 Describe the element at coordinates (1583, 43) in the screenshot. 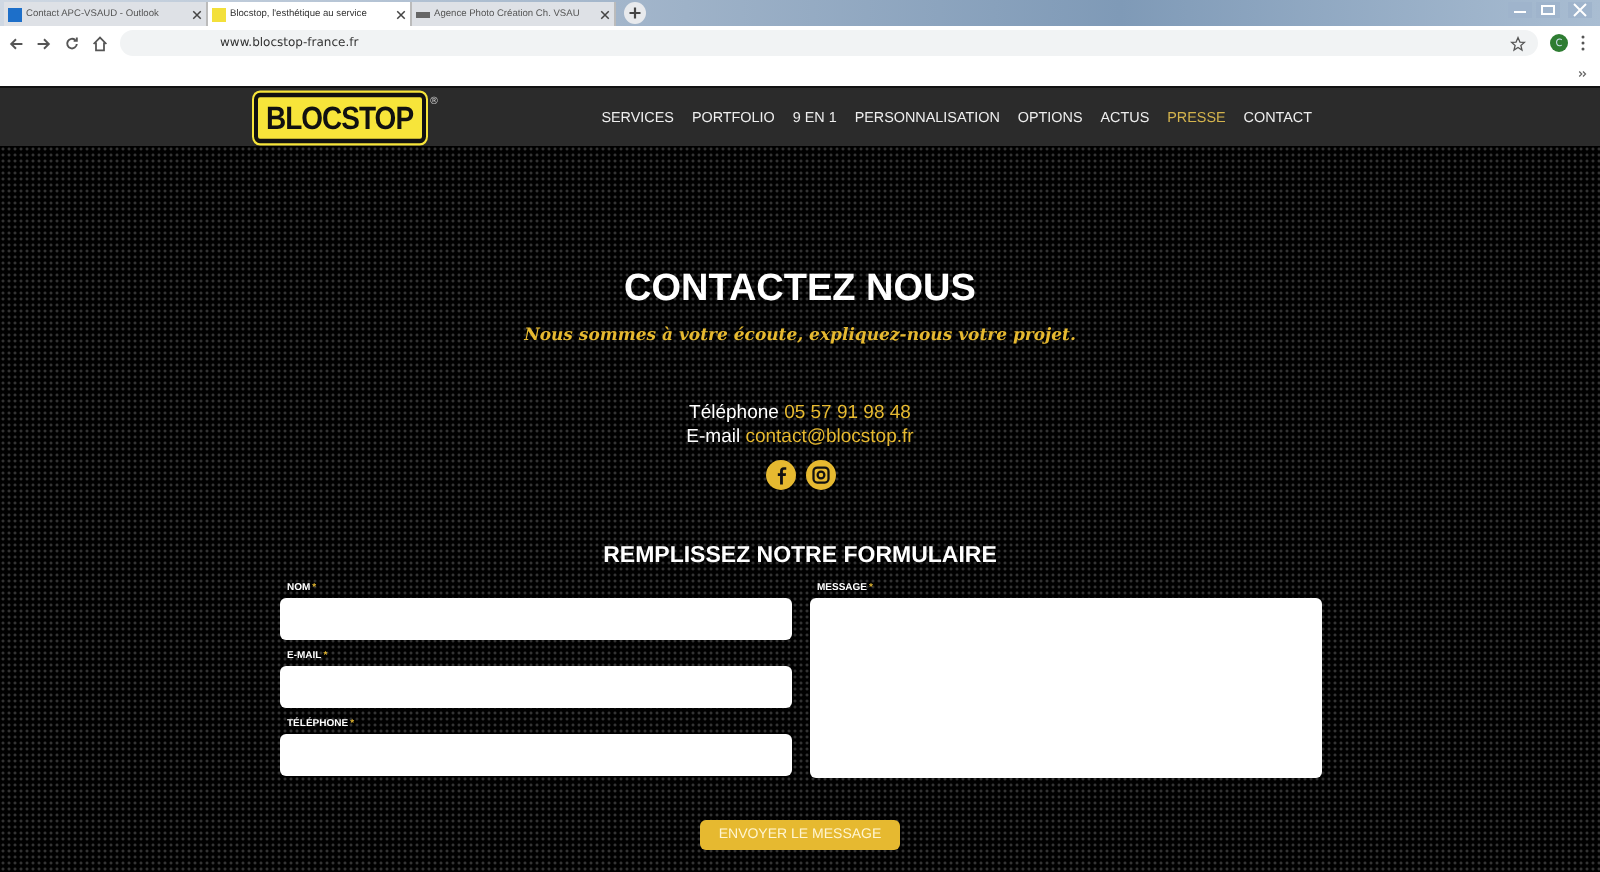

I see `menu-icon` at that location.